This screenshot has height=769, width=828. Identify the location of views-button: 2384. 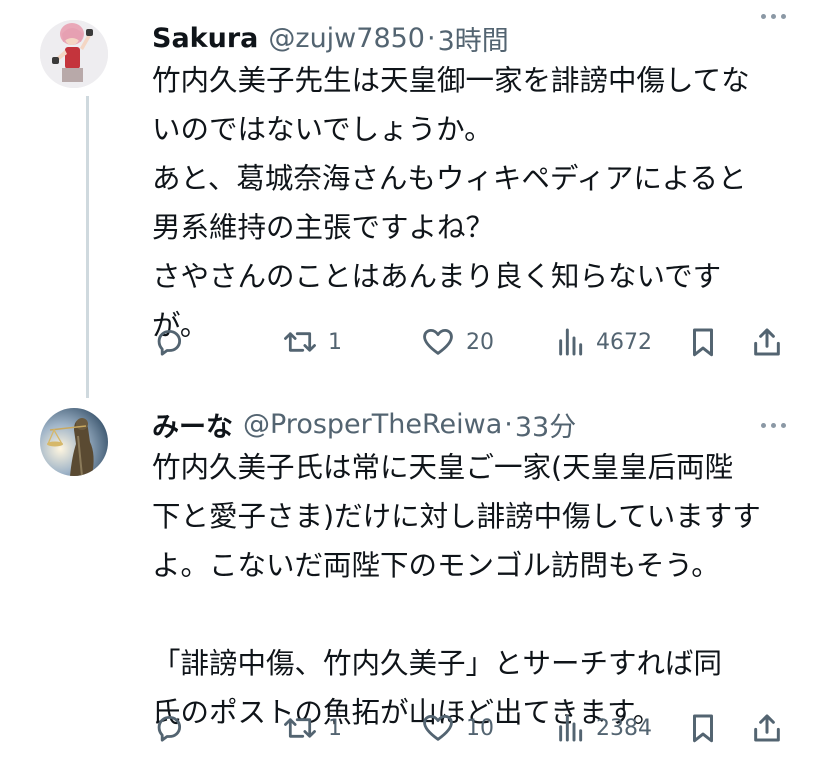
(603, 728).